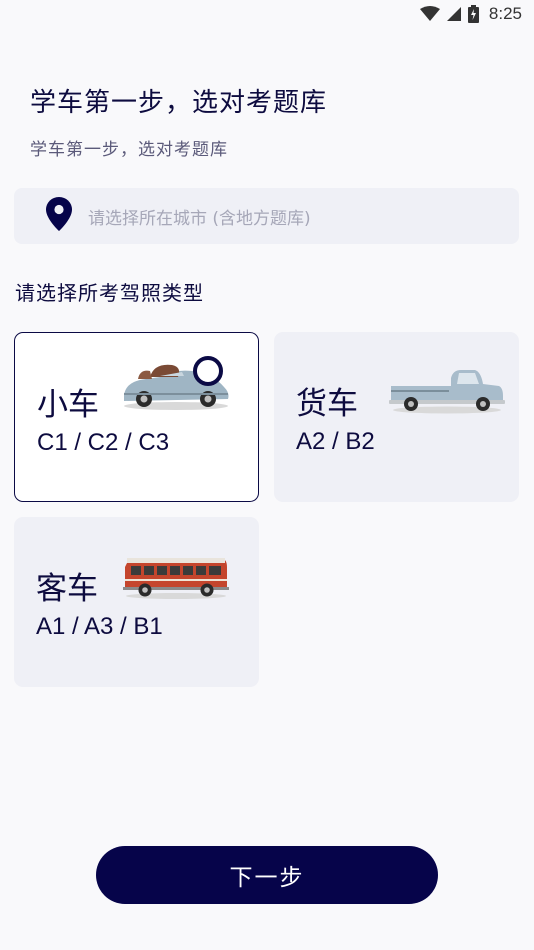 The height and width of the screenshot is (950, 534). Describe the element at coordinates (267, 14) in the screenshot. I see `status-bar: 8:25` at that location.